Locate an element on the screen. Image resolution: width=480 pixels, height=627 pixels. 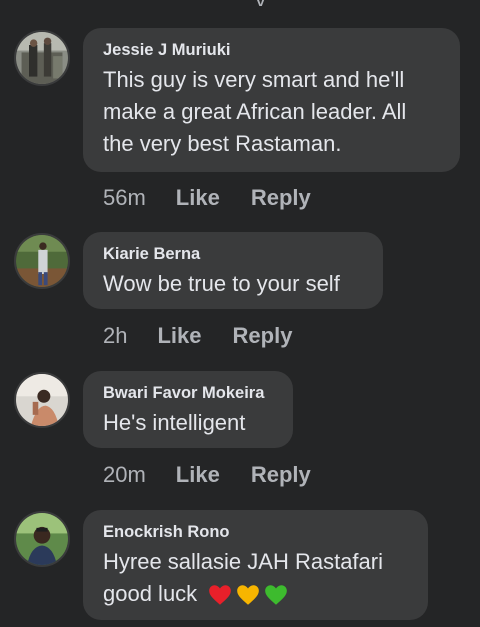
comment-text-line: He's intelligent is located at coordinates (174, 422).